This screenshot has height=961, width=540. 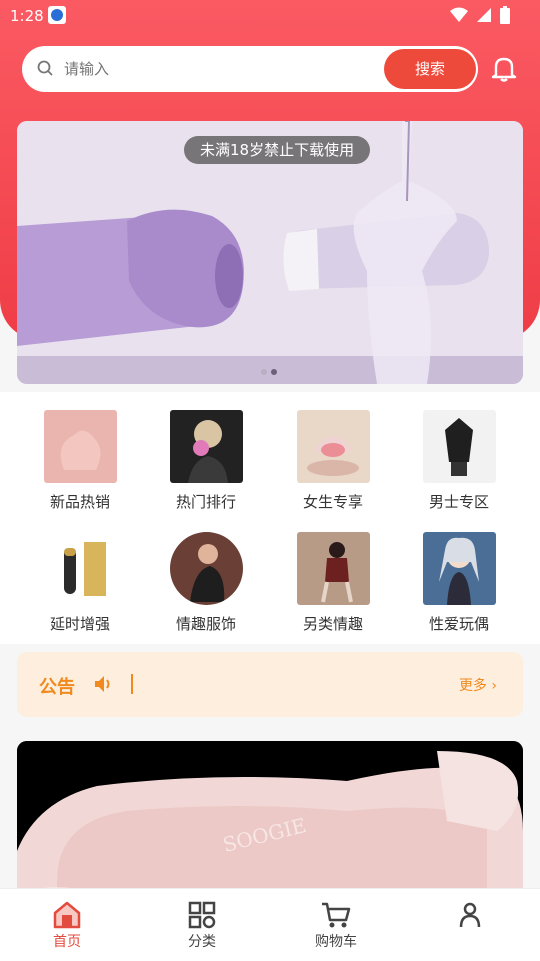 What do you see at coordinates (202, 942) in the screenshot?
I see `tab-label: 分类` at bounding box center [202, 942].